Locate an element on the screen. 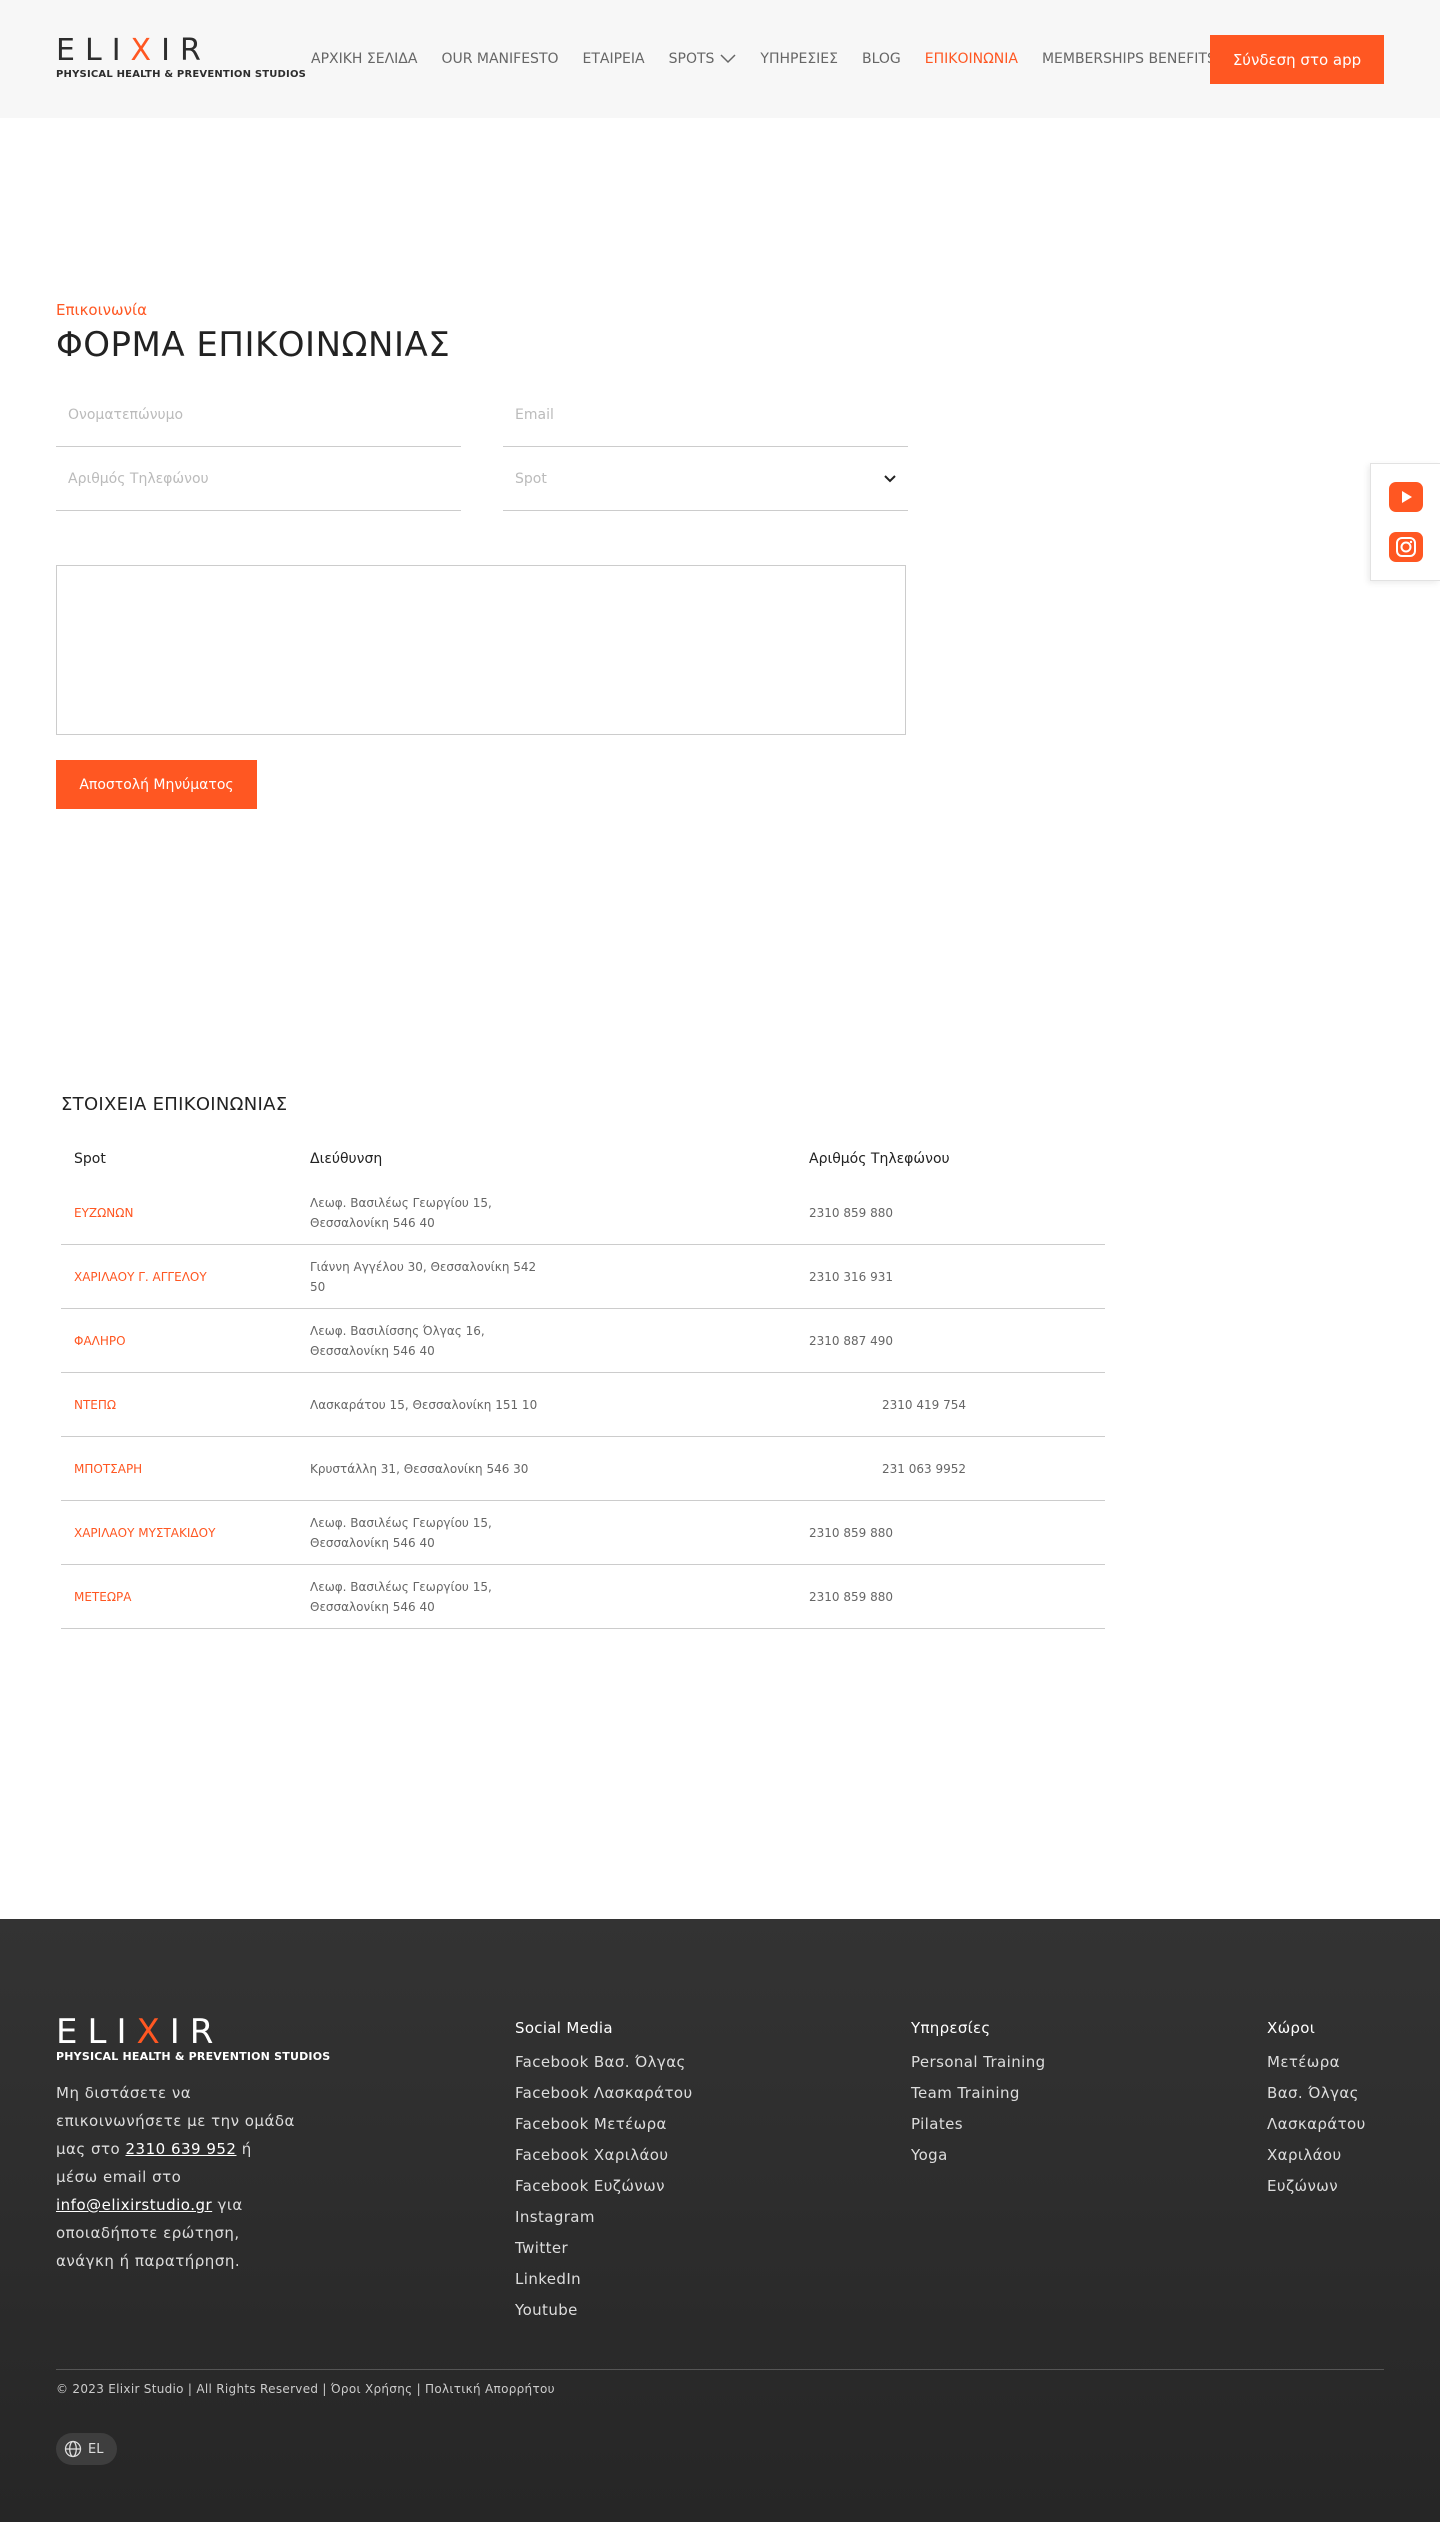 The width and height of the screenshot is (1440, 2522). footer-email-link: info@elixirstudio.gr is located at coordinates (134, 2205).